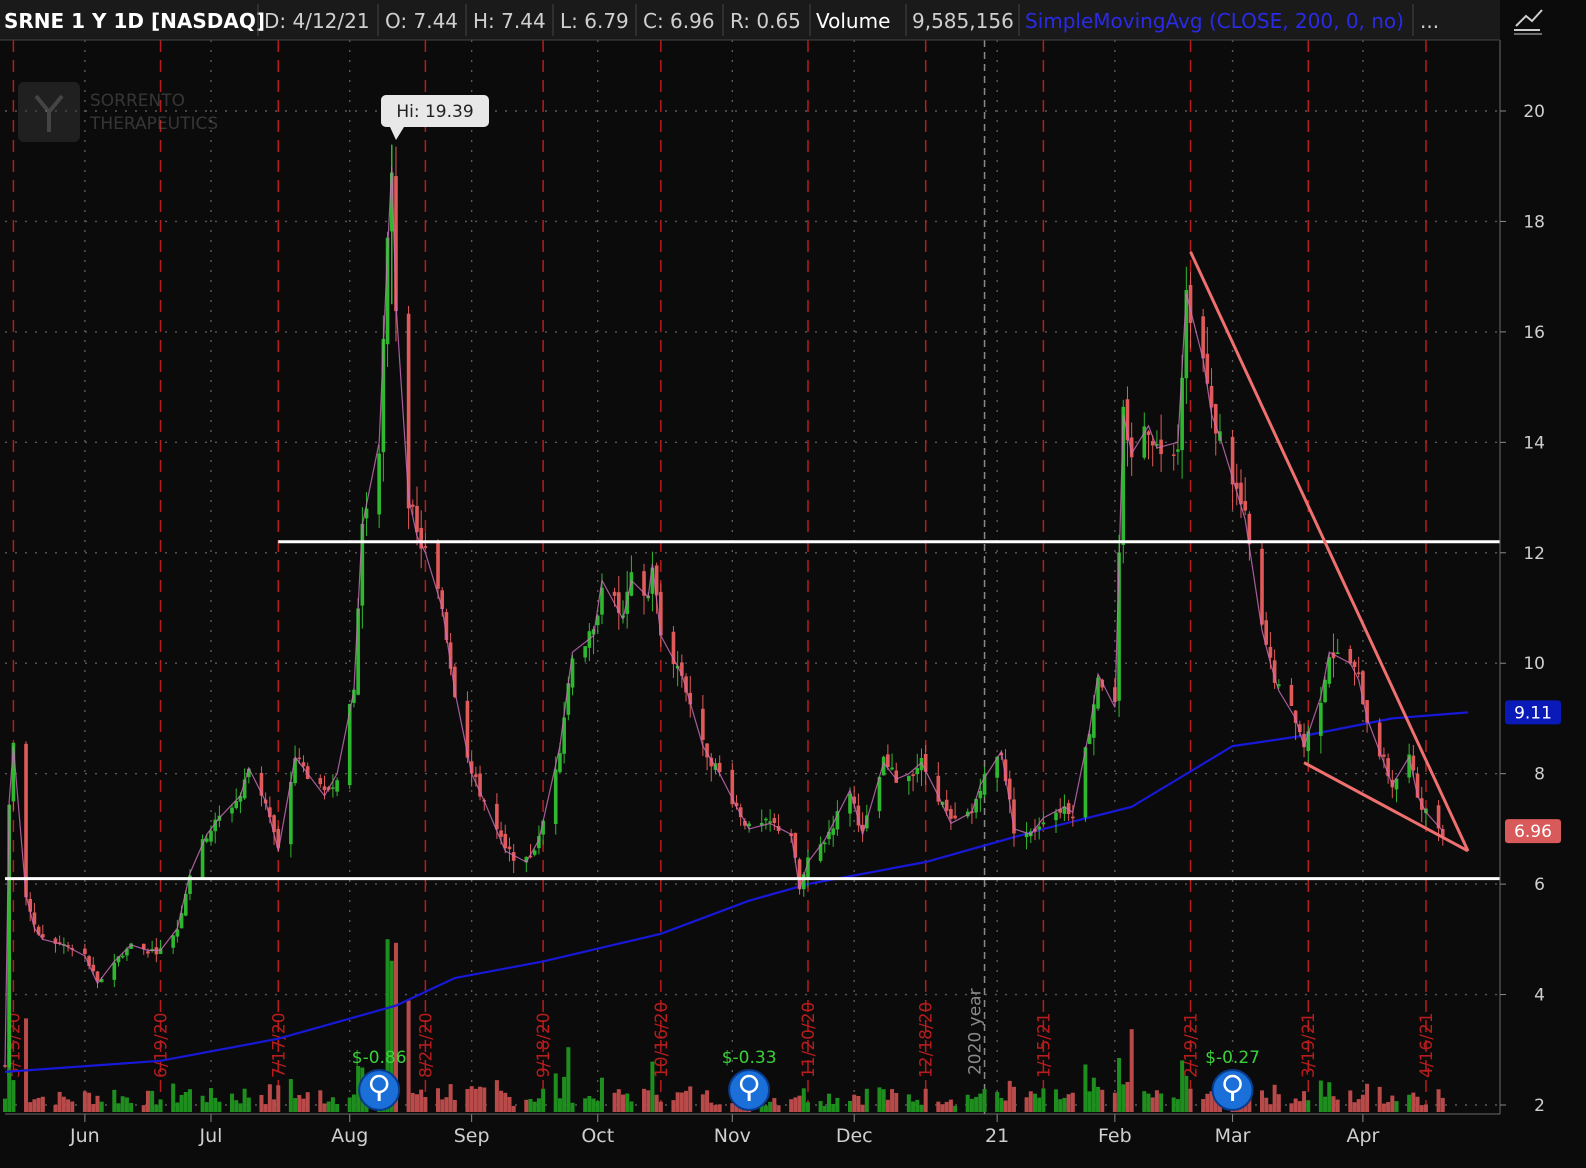  Describe the element at coordinates (1192, 1045) in the screenshot. I see `expiration-label: 2/19/21` at that location.